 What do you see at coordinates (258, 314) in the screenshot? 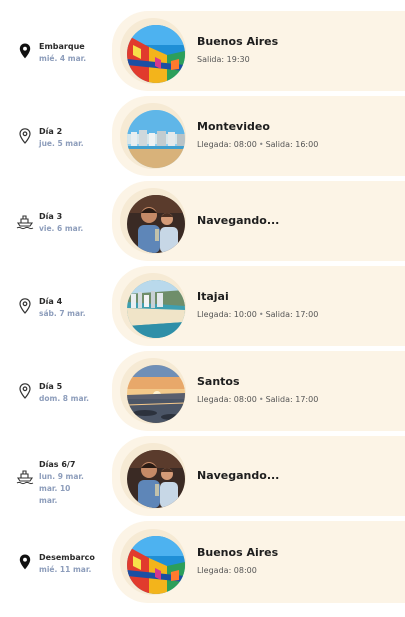
I see `port-times: Llegada: 10:00 • Salida: 17:00` at bounding box center [258, 314].